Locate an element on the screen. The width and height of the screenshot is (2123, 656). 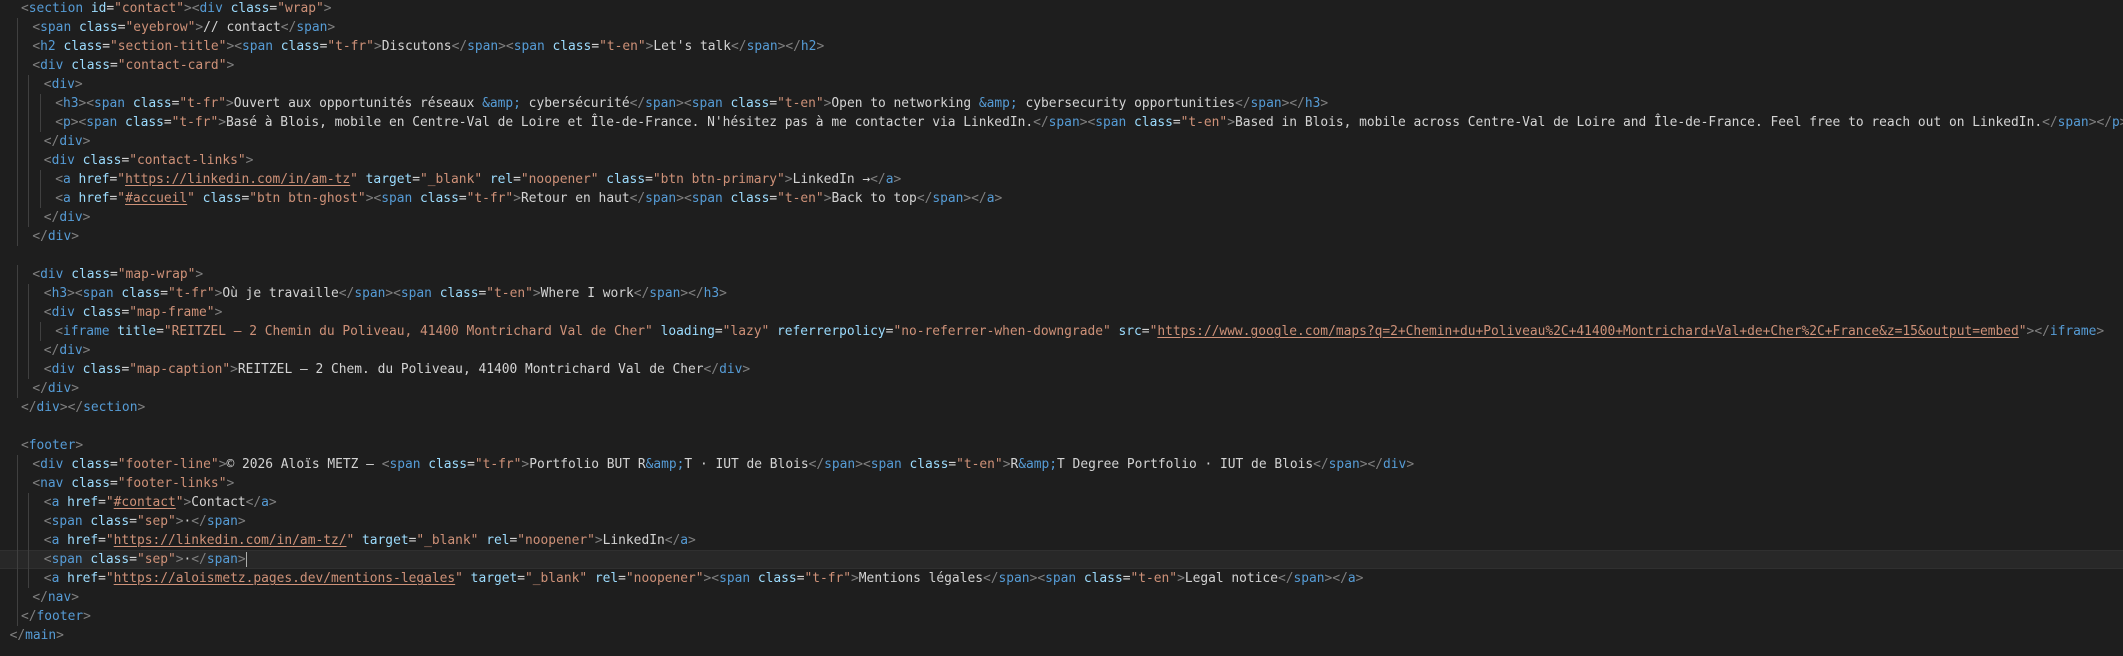
code-line: <span class="sep">·</span> is located at coordinates (1061, 521).